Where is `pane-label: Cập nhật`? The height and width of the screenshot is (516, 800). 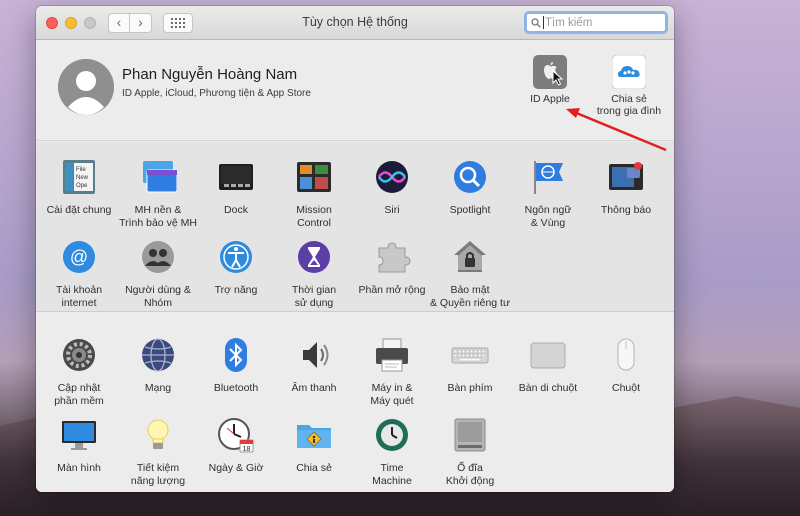 pane-label: Cập nhật is located at coordinates (79, 388).